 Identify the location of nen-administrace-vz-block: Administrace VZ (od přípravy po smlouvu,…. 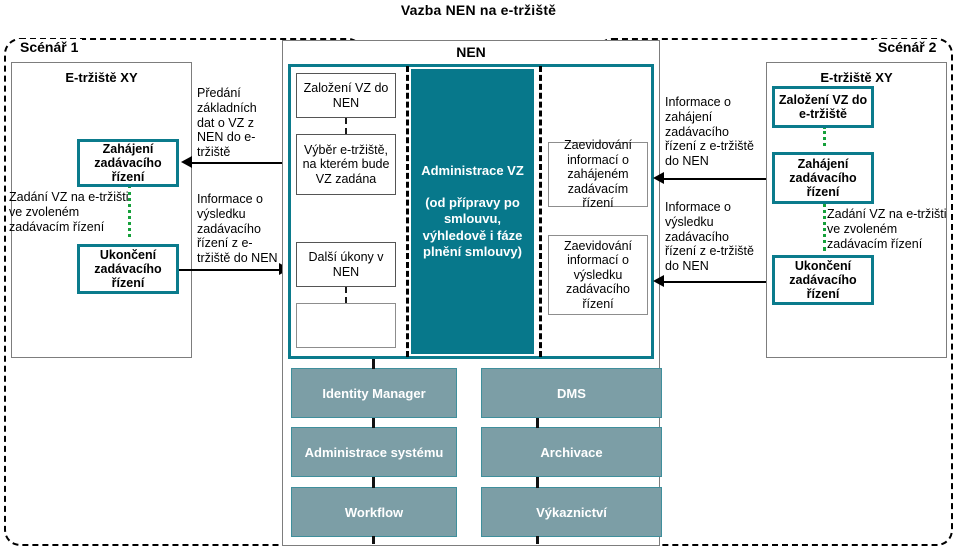
(472, 211).